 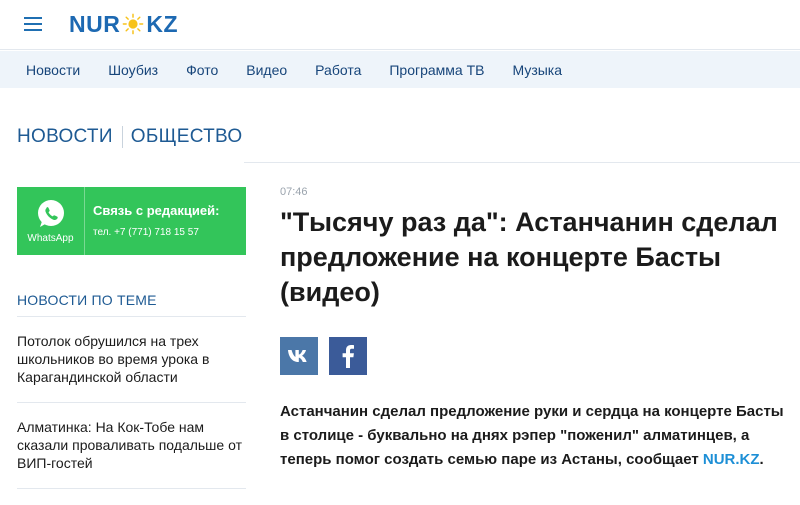 What do you see at coordinates (50, 238) in the screenshot?
I see `whatsapp-label: WhatsApp` at bounding box center [50, 238].